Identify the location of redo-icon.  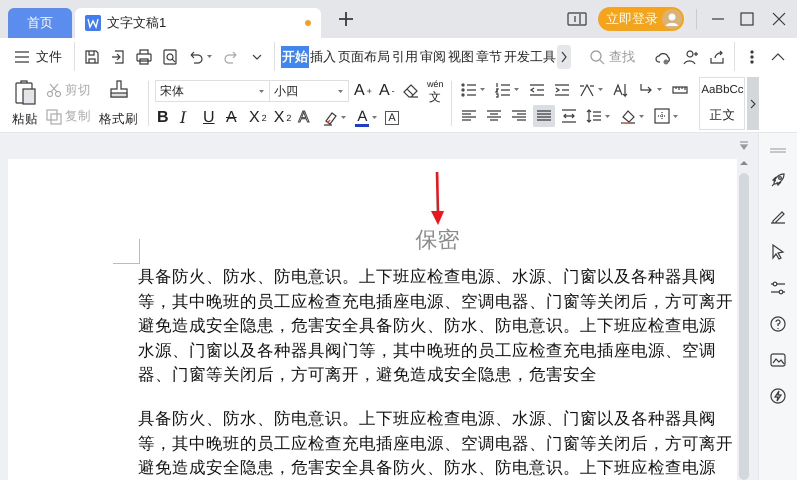
(231, 56).